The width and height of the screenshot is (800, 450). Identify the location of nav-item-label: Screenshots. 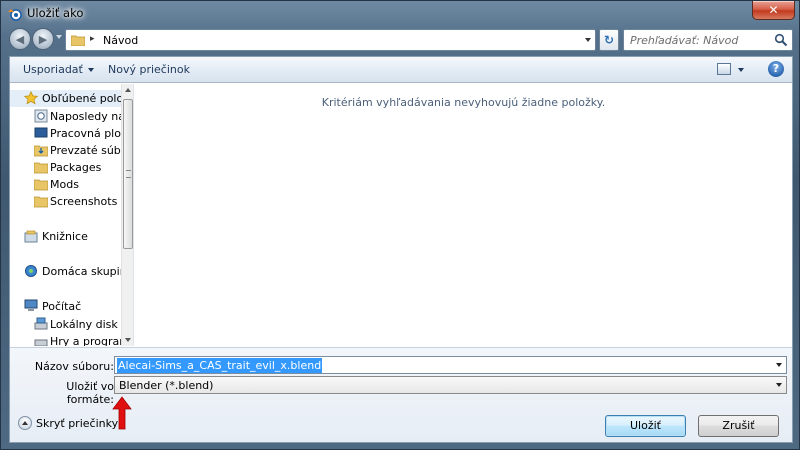
(84, 201).